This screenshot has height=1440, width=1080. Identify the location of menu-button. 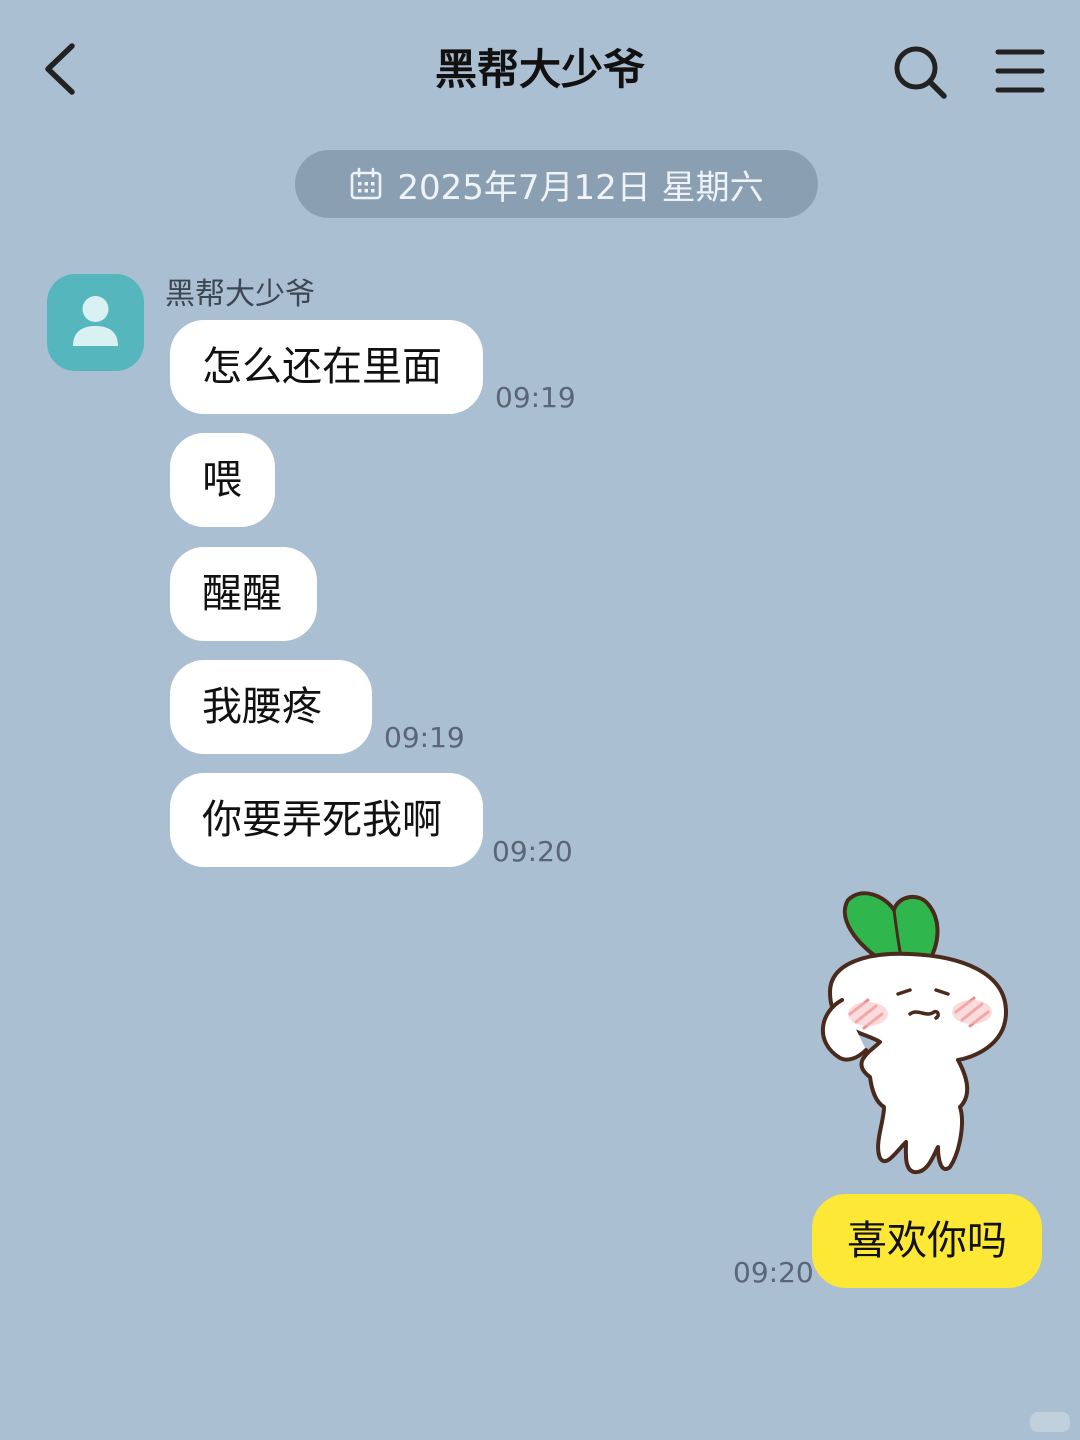
(1020, 72).